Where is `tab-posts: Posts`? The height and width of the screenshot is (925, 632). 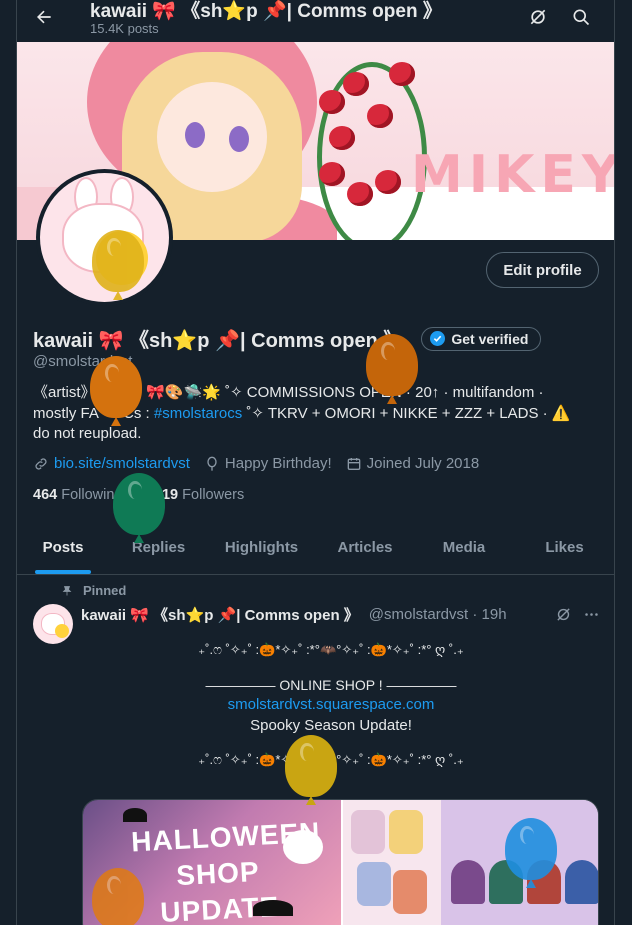 tab-posts: Posts is located at coordinates (63, 547).